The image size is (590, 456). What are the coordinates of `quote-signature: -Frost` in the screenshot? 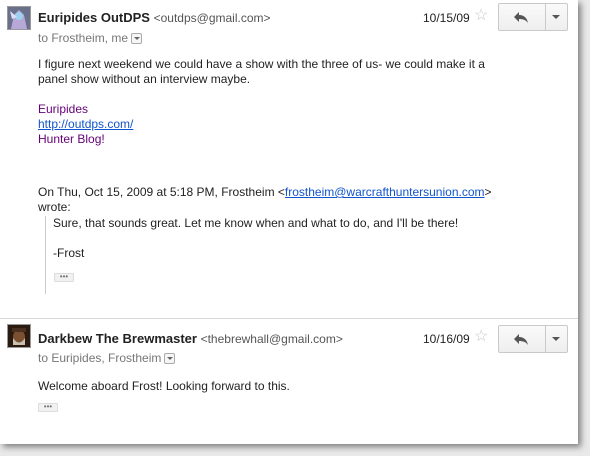 It's located at (69, 253).